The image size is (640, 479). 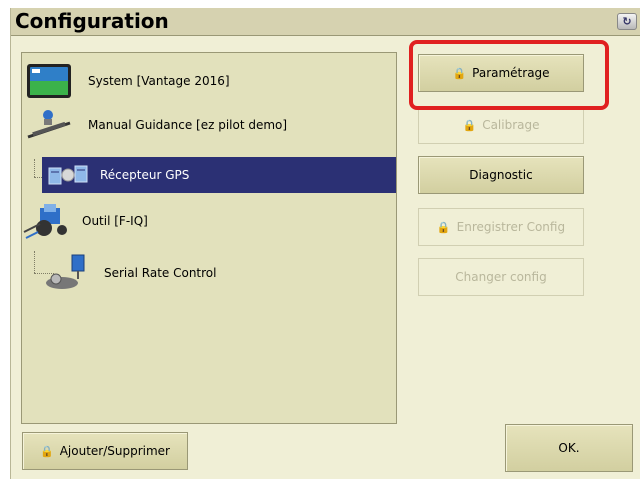 What do you see at coordinates (114, 451) in the screenshot?
I see `ajouter-supprimer-label: Ajouter/Supprimer` at bounding box center [114, 451].